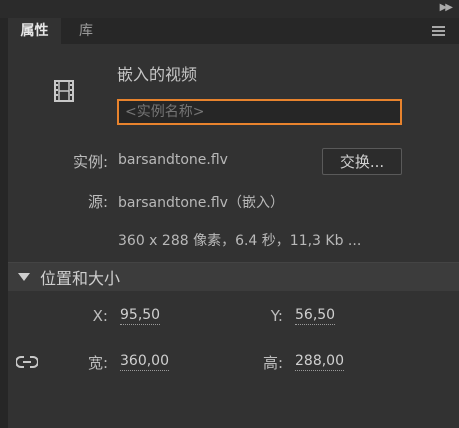 This screenshot has width=459, height=428. I want to click on height-value-field: 288,00, so click(319, 362).